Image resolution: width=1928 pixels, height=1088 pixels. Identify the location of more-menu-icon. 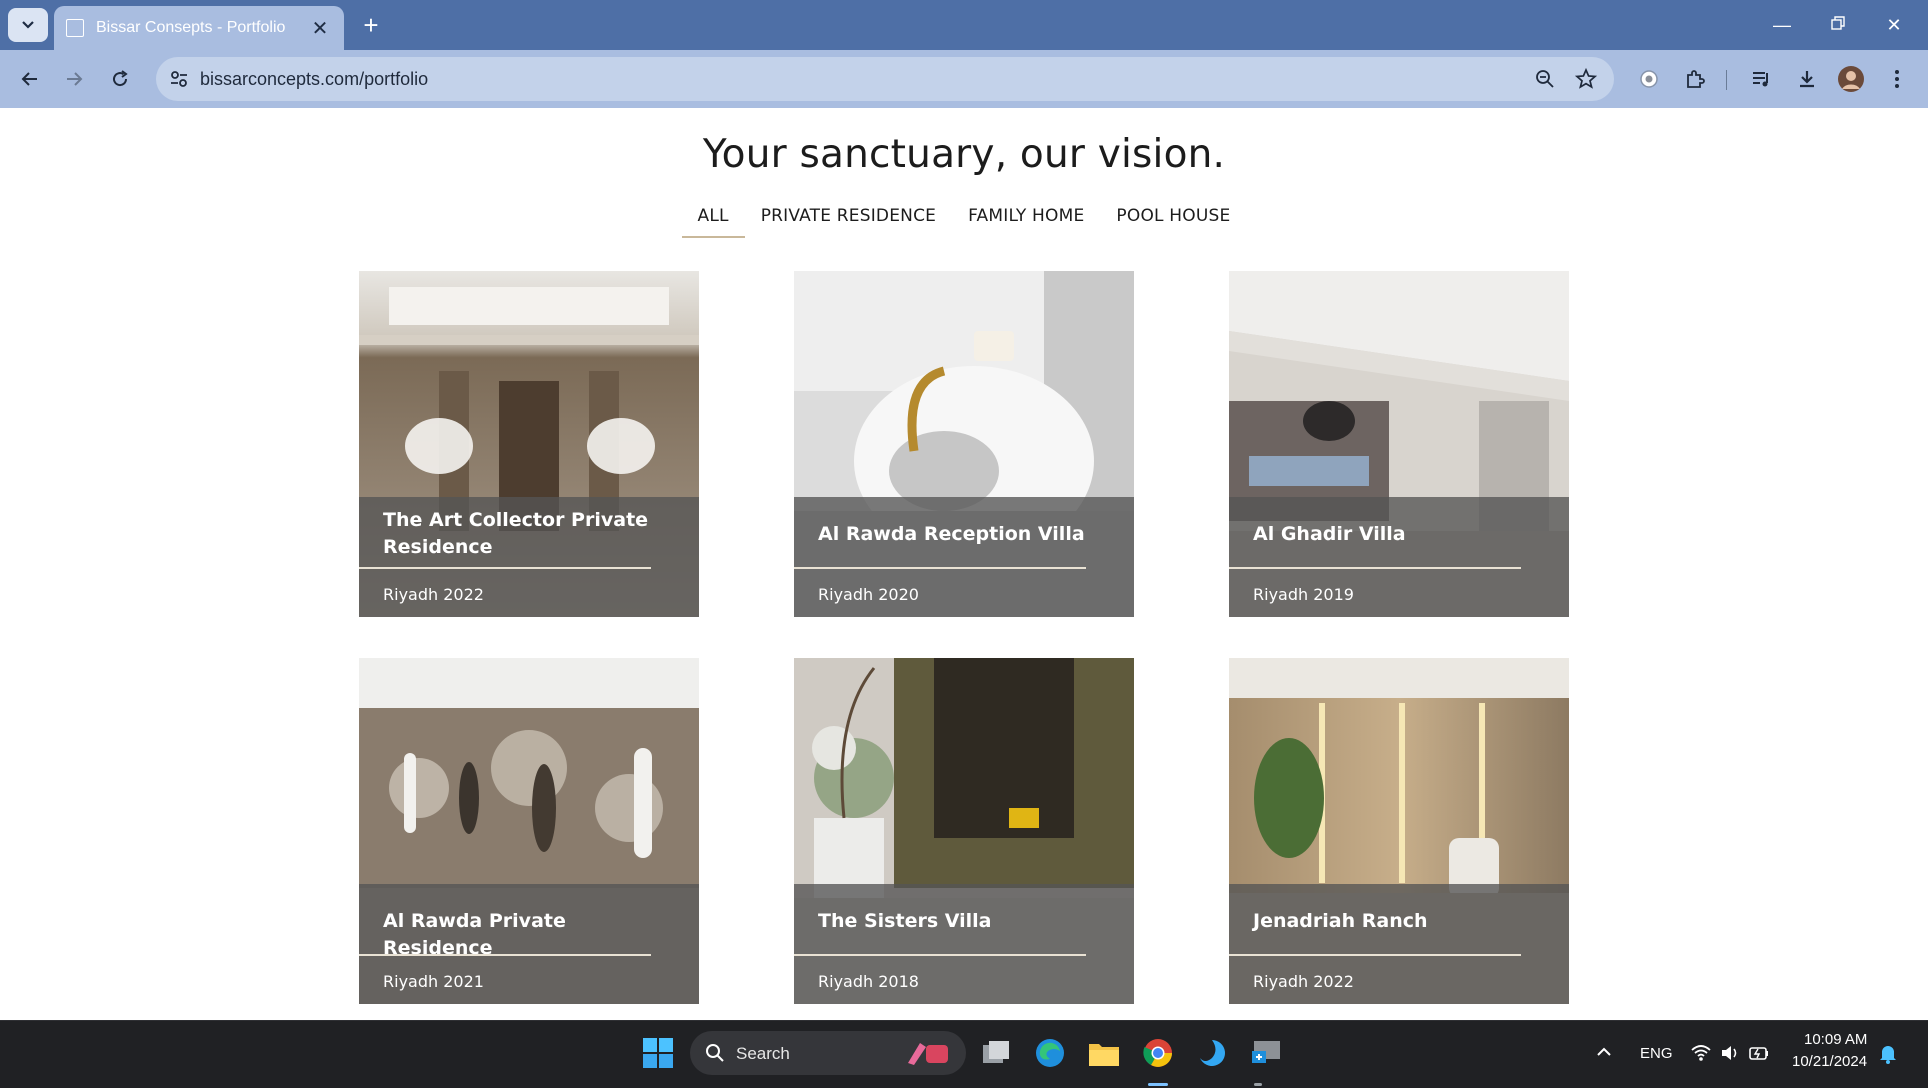
(1897, 79).